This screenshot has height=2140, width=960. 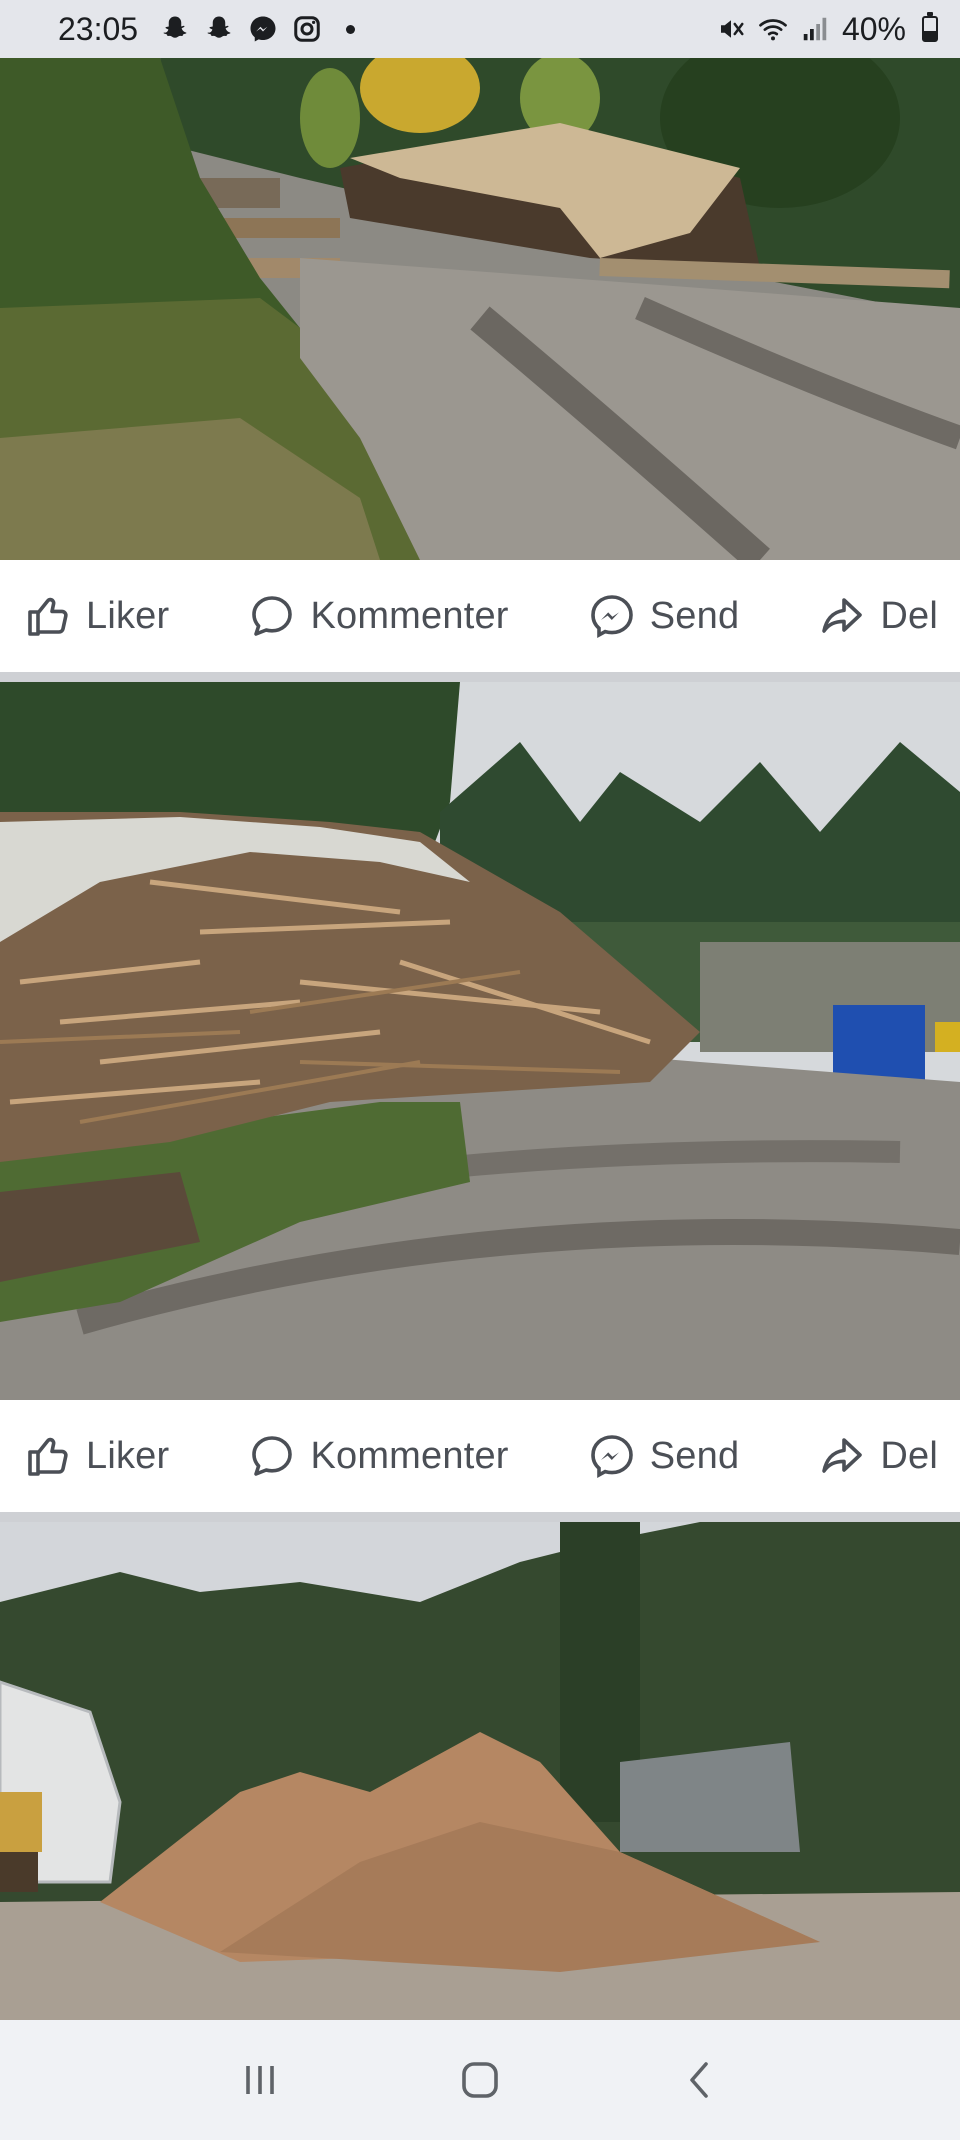 What do you see at coordinates (307, 29) in the screenshot?
I see `instagram-icon` at bounding box center [307, 29].